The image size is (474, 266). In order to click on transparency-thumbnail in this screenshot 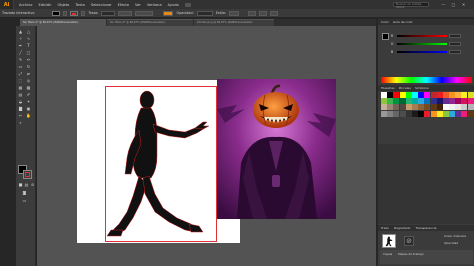, I will do `click(389, 241)`.